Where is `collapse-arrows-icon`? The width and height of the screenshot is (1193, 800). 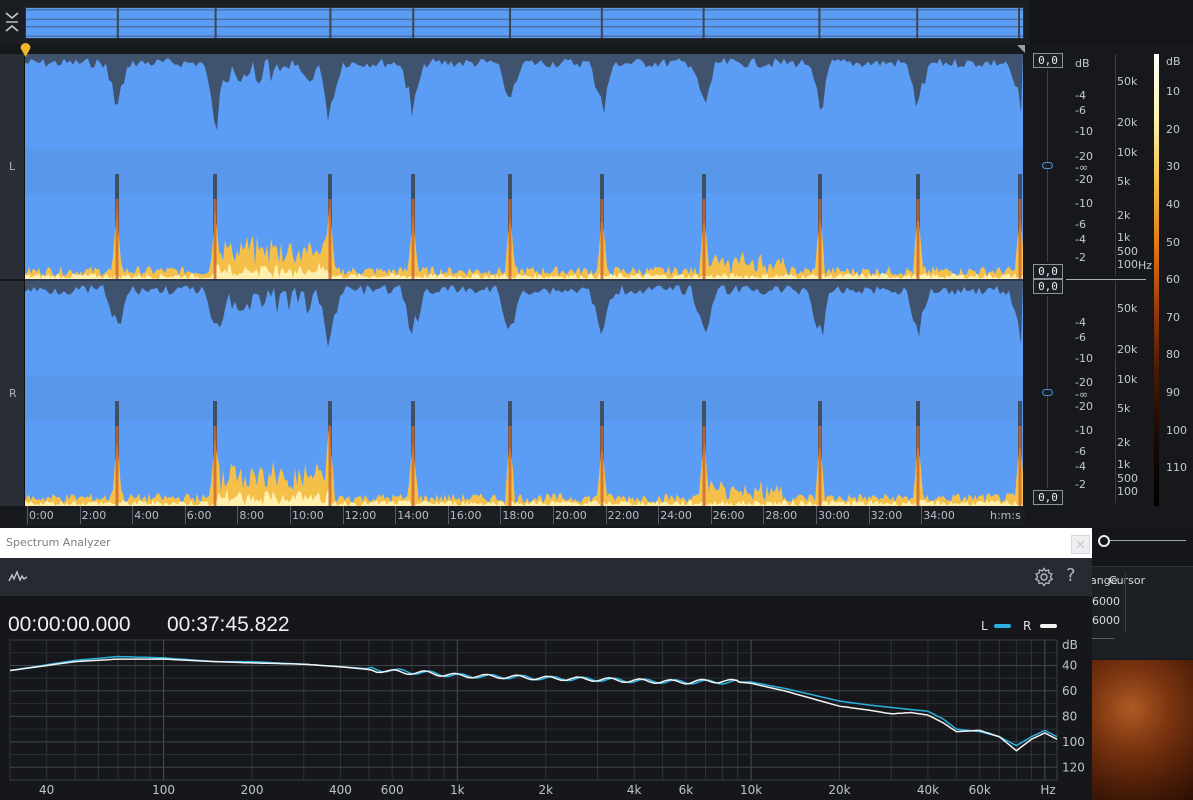
collapse-arrows-icon is located at coordinates (12, 22).